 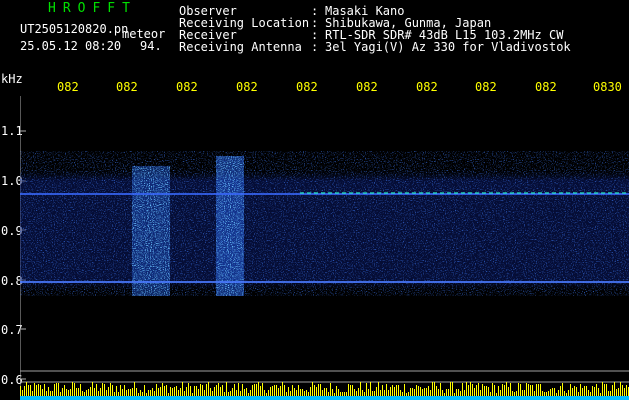 I want to click on app-brand: HROFFT, so click(x=92, y=8).